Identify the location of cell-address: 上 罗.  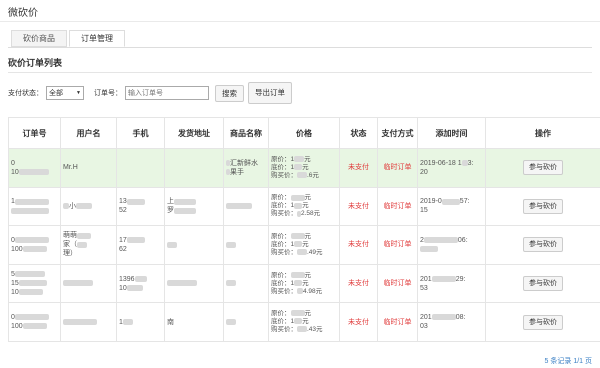
(194, 206).